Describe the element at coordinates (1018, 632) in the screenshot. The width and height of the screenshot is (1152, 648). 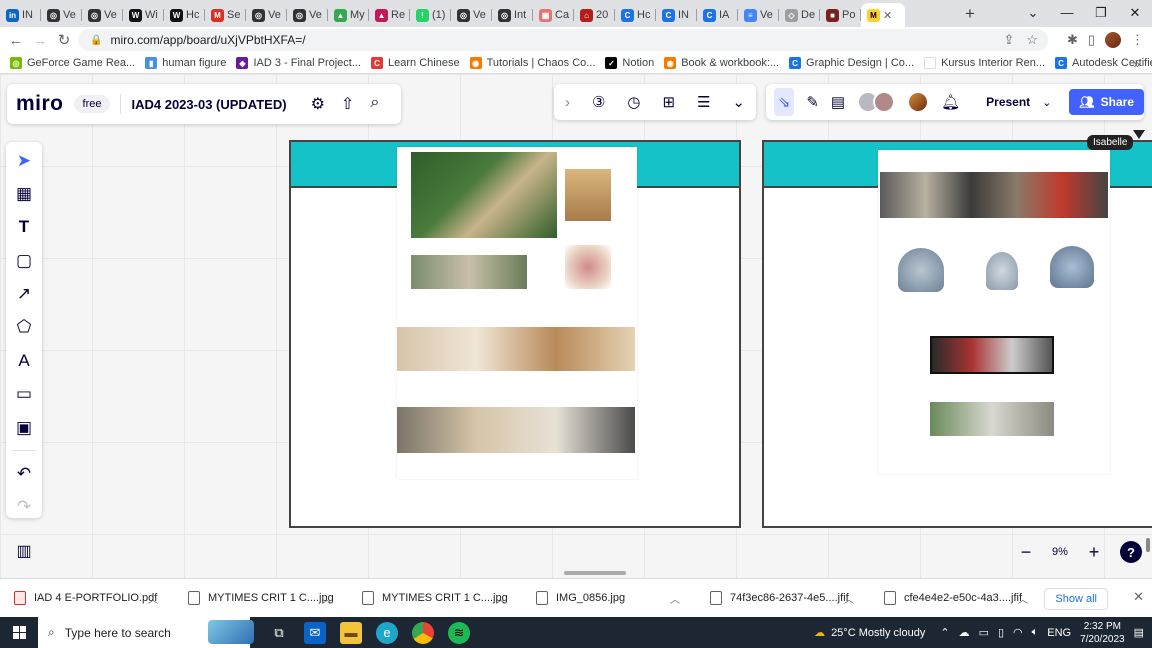
I see `wifi-icon: ◠` at that location.